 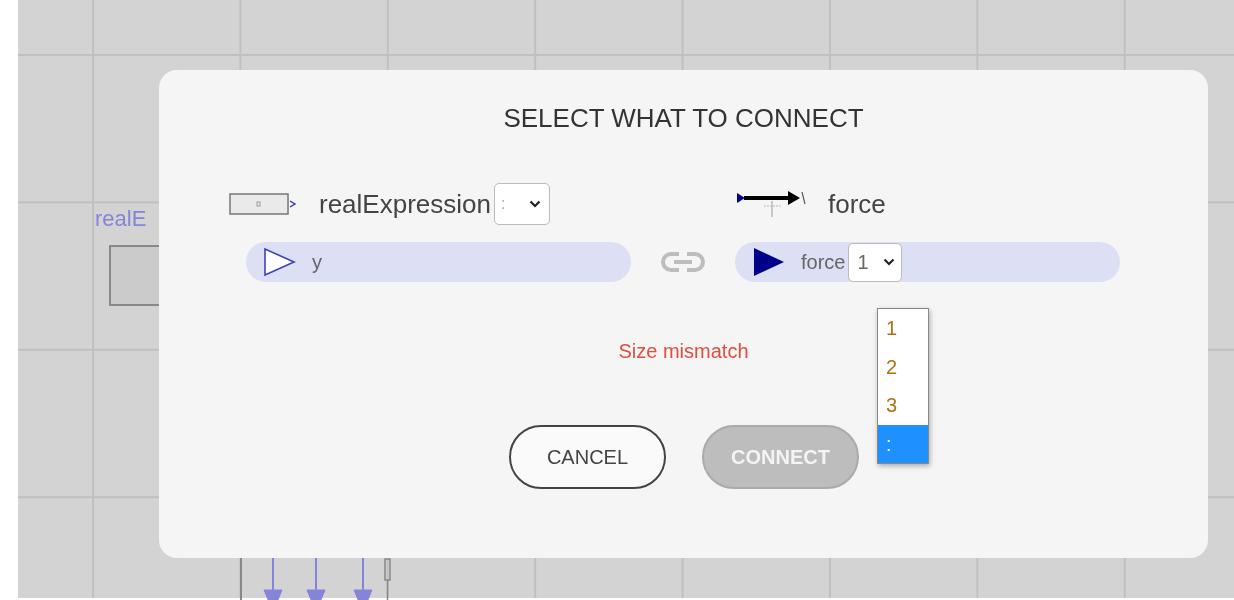 I want to click on force-arrow-icon, so click(x=771, y=204).